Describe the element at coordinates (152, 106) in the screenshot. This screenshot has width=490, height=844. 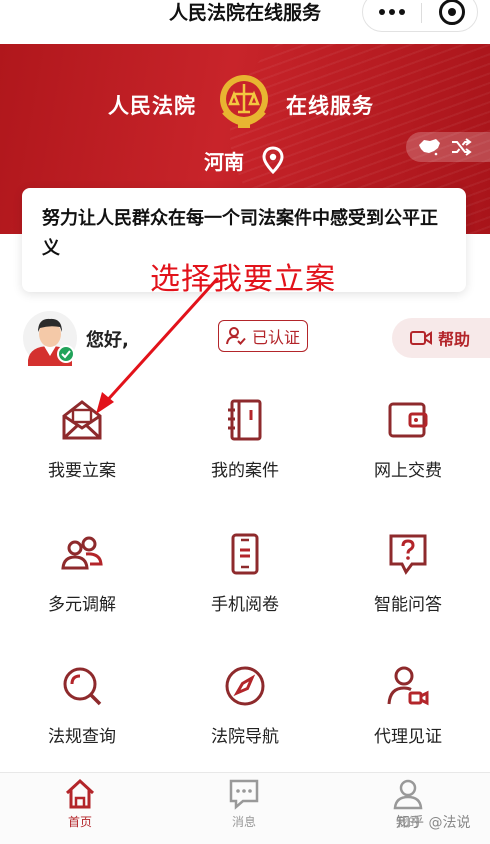
I see `banner-left-text: 人民法院` at that location.